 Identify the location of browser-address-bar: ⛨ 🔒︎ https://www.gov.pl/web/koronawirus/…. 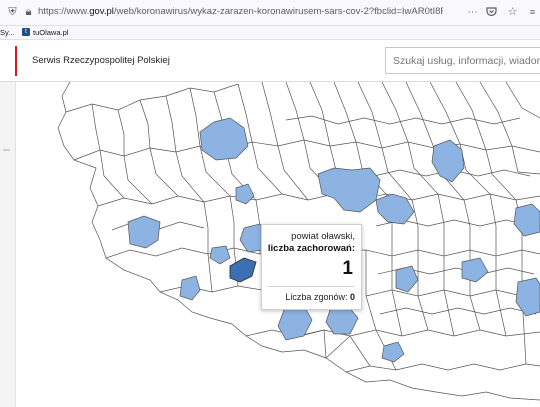
(270, 13).